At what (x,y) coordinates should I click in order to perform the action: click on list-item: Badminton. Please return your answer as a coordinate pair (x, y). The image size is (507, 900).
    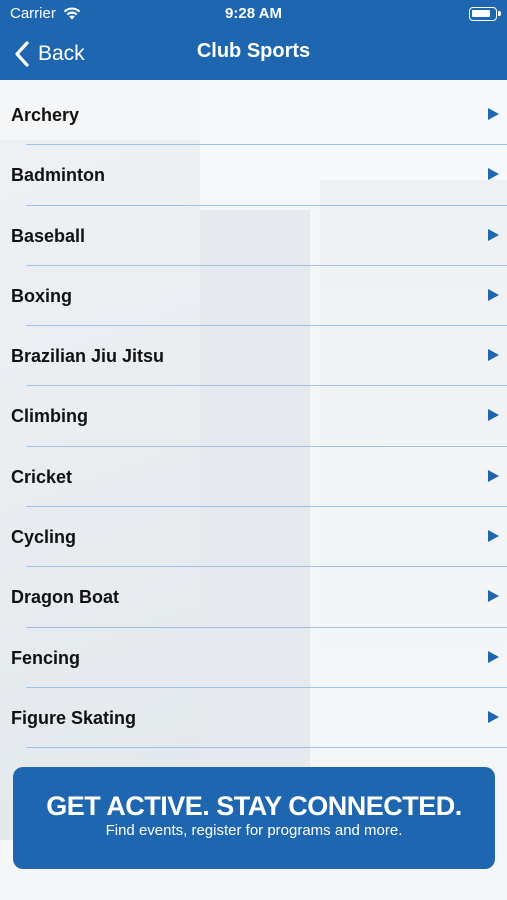
    Looking at the image, I should click on (253, 175).